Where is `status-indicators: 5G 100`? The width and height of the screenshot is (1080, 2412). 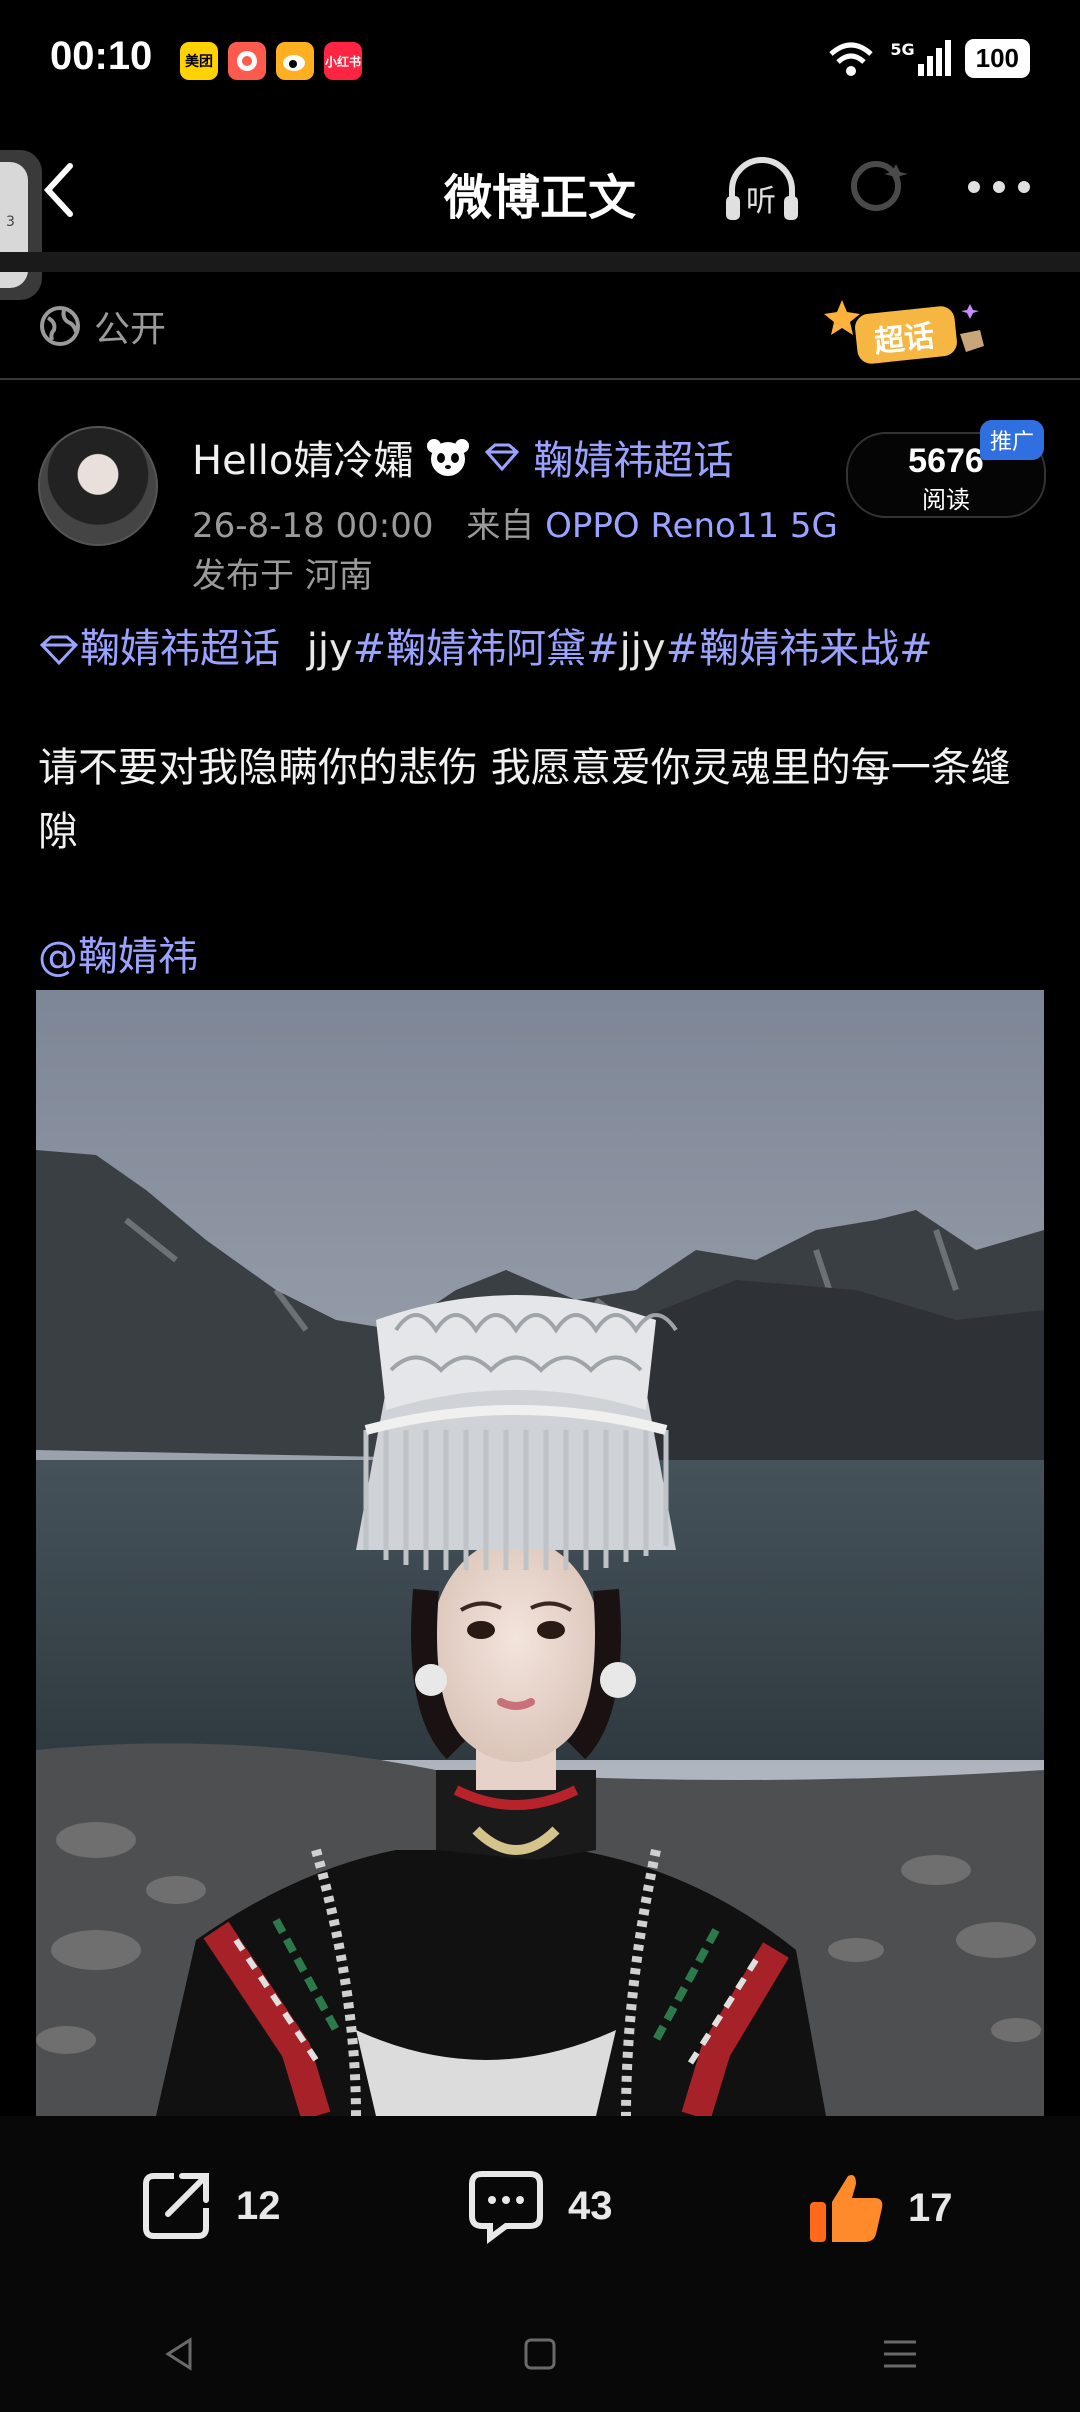
status-indicators: 5G 100 is located at coordinates (928, 58).